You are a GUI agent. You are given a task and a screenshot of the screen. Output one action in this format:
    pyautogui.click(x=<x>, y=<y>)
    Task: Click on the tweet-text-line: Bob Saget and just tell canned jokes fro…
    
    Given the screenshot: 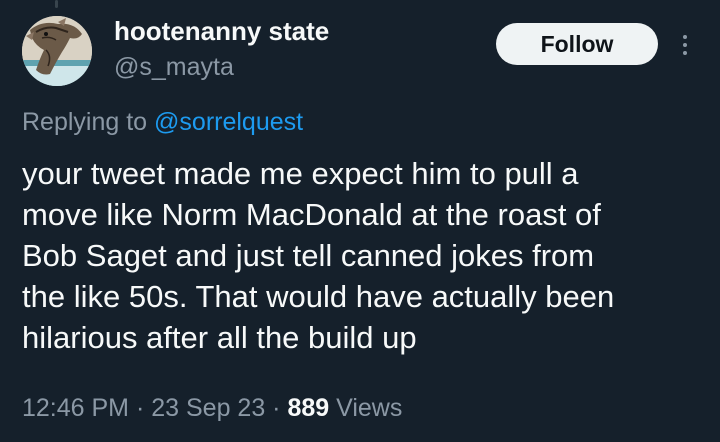 What is the action you would take?
    pyautogui.click(x=308, y=255)
    